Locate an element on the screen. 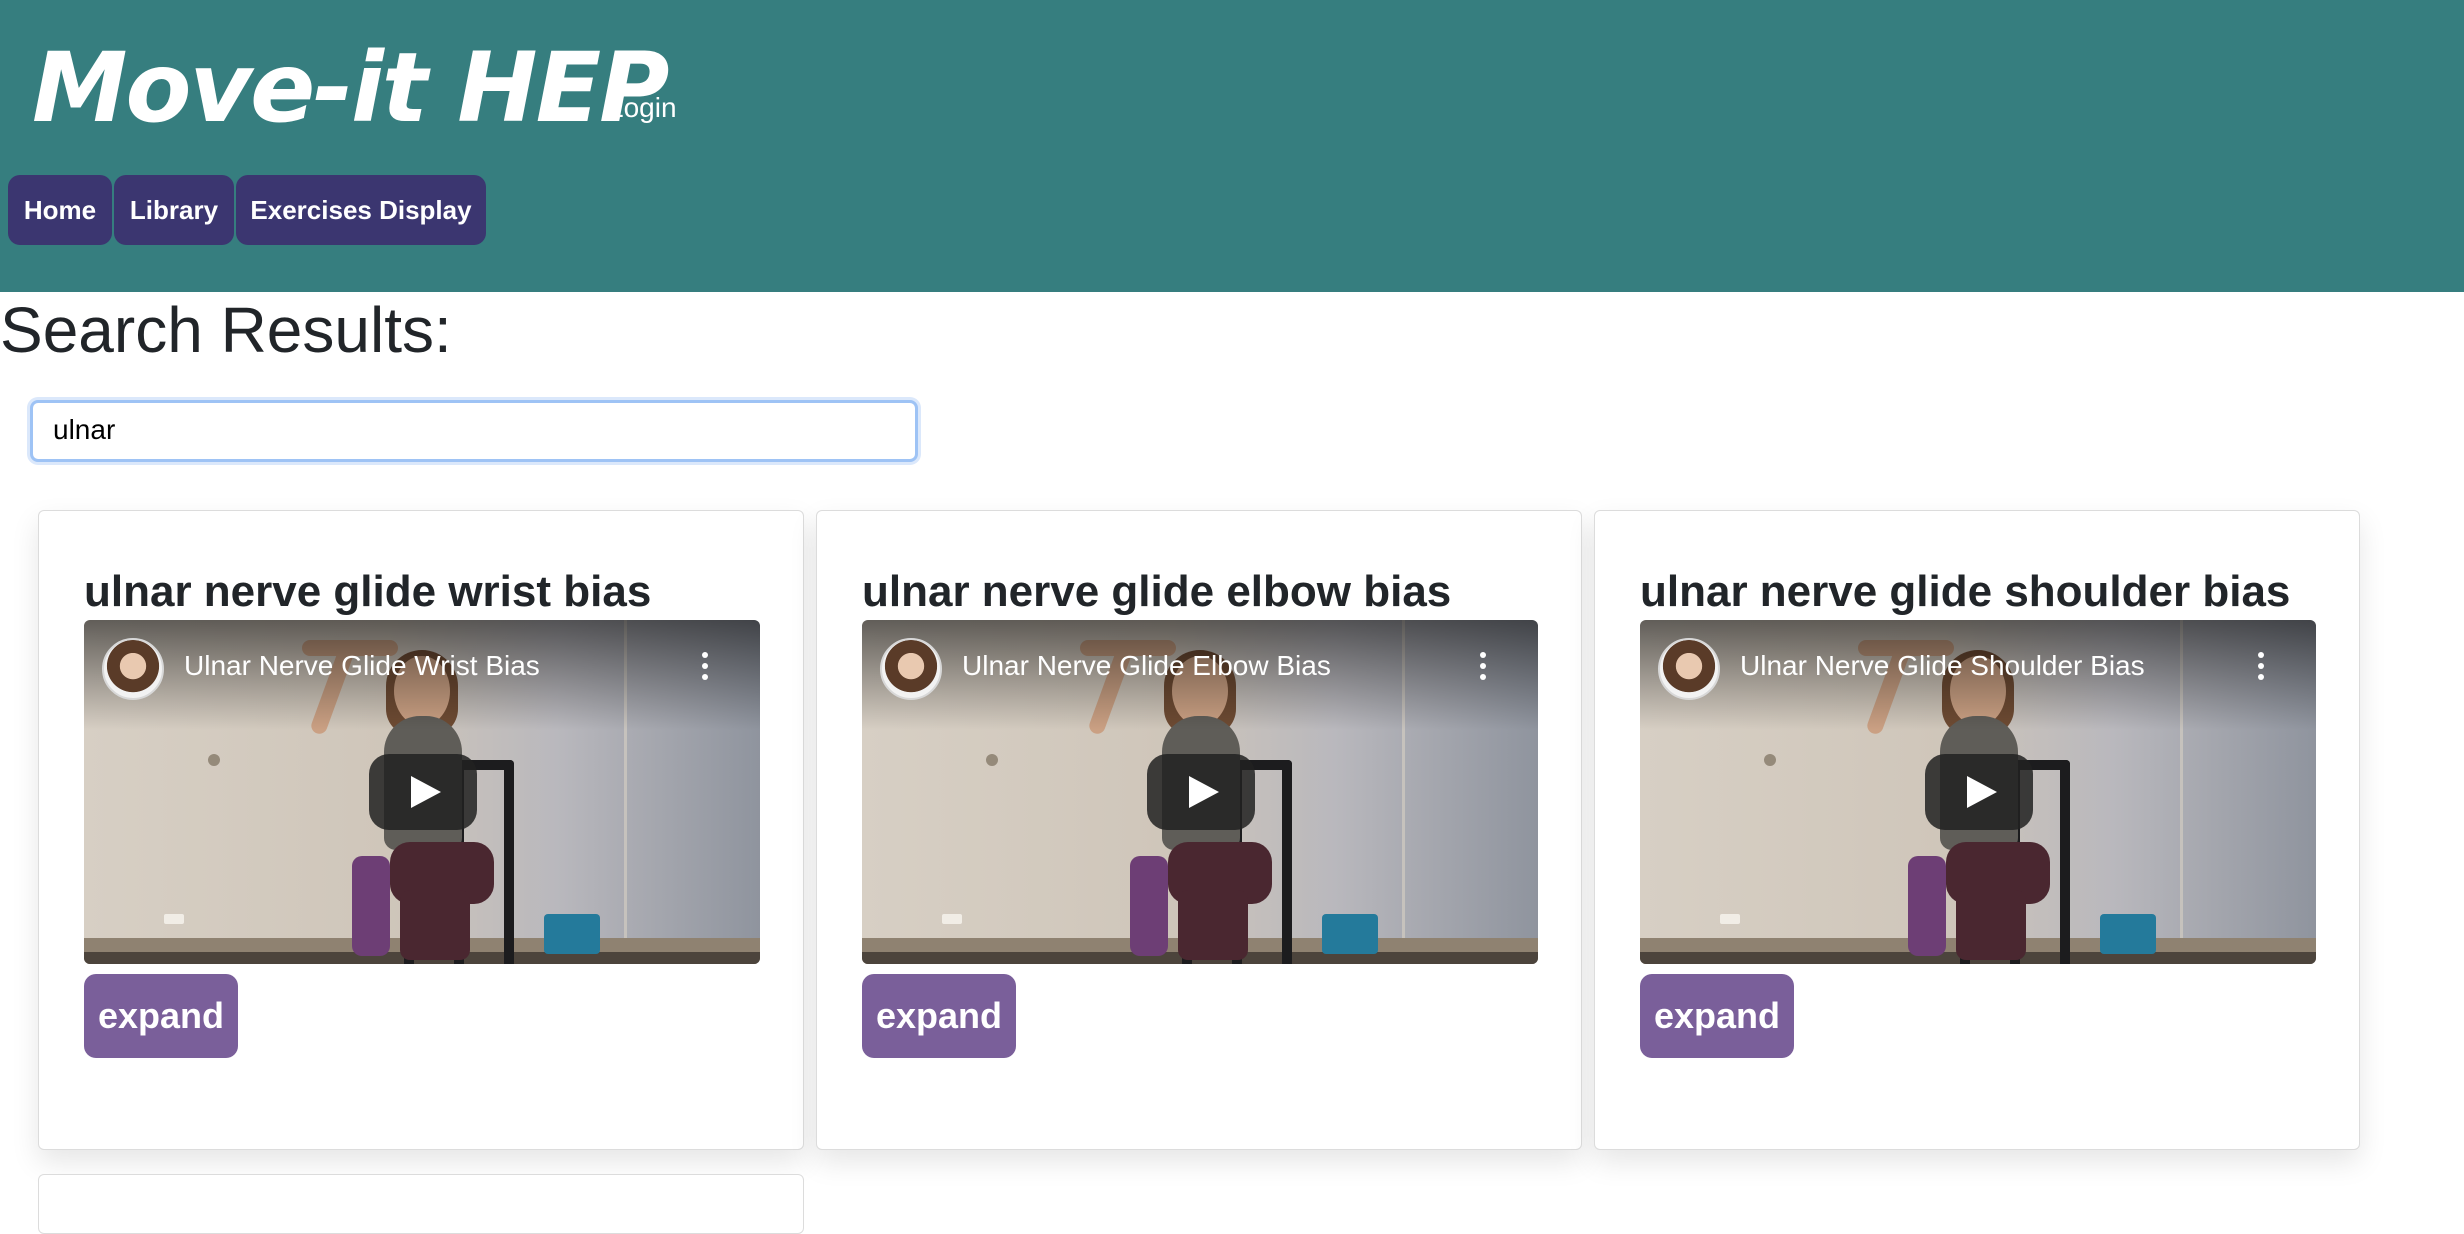 This screenshot has width=2464, height=1234. video-title: Ulnar Nerve Glide Wrist Bias is located at coordinates (362, 666).